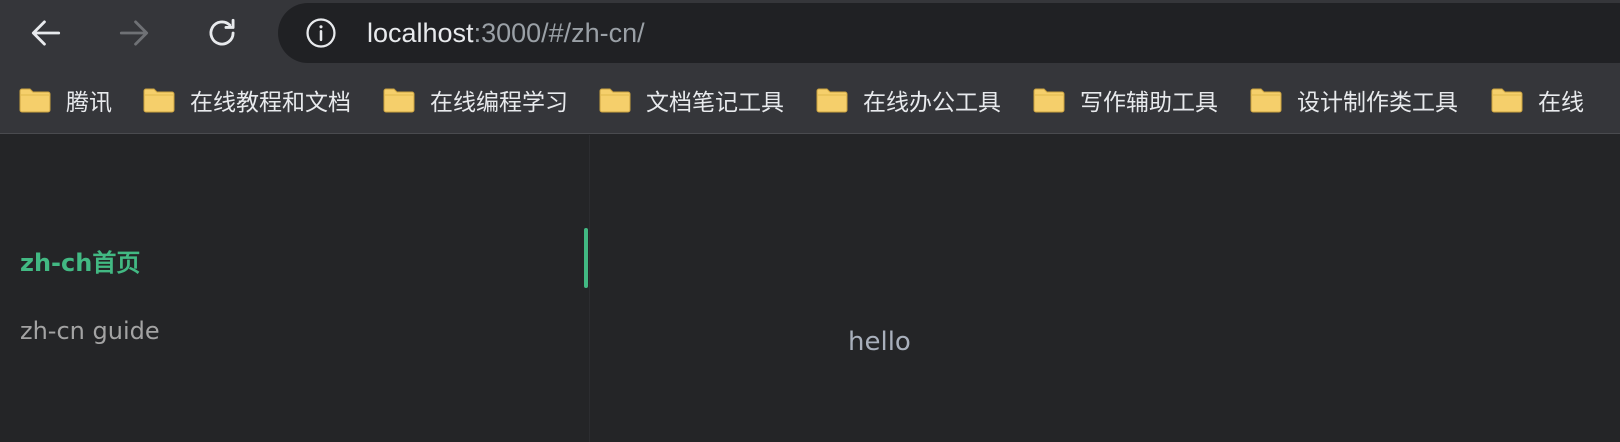 This screenshot has width=1620, height=442. I want to click on bookmark-label: 设计制作类工具, so click(1377, 103).